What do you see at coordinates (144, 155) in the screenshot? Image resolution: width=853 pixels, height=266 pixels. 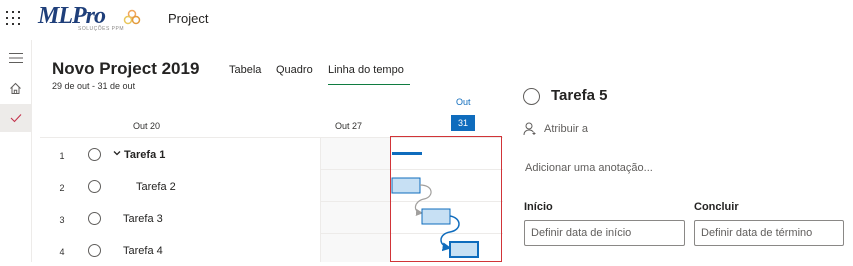 I see `task-name: Tarefa 1` at bounding box center [144, 155].